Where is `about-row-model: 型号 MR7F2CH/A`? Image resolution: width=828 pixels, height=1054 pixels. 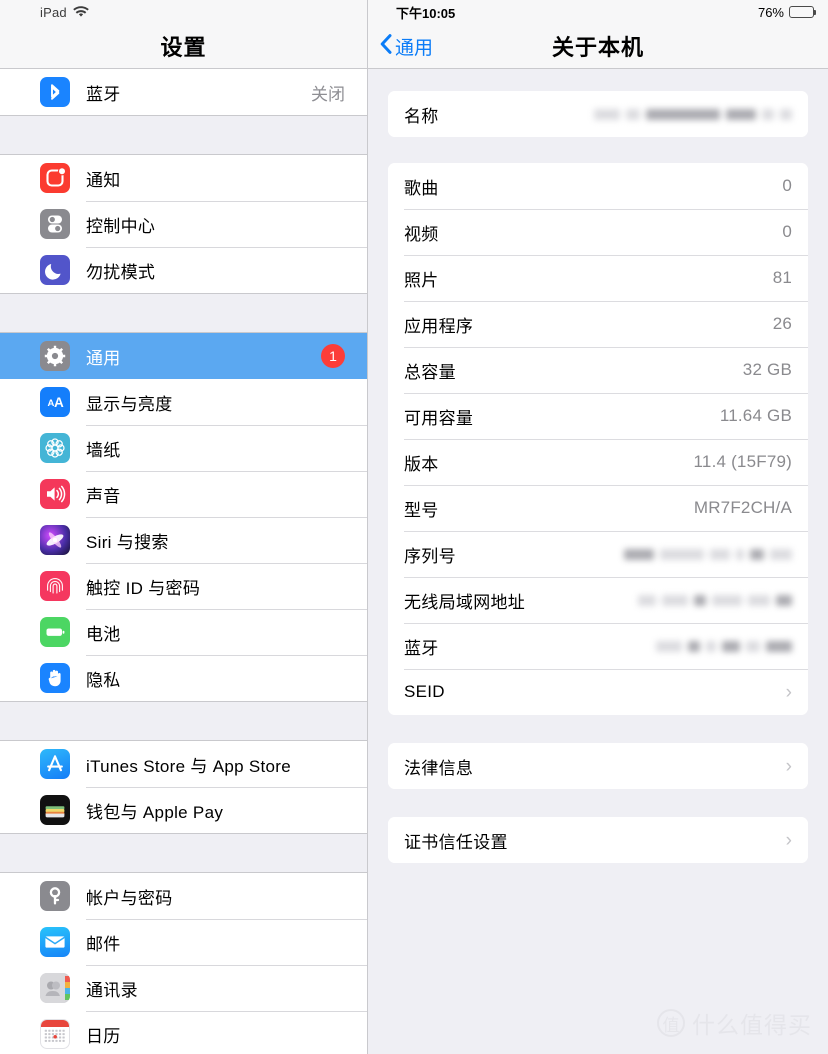 about-row-model: 型号 MR7F2CH/A is located at coordinates (598, 508).